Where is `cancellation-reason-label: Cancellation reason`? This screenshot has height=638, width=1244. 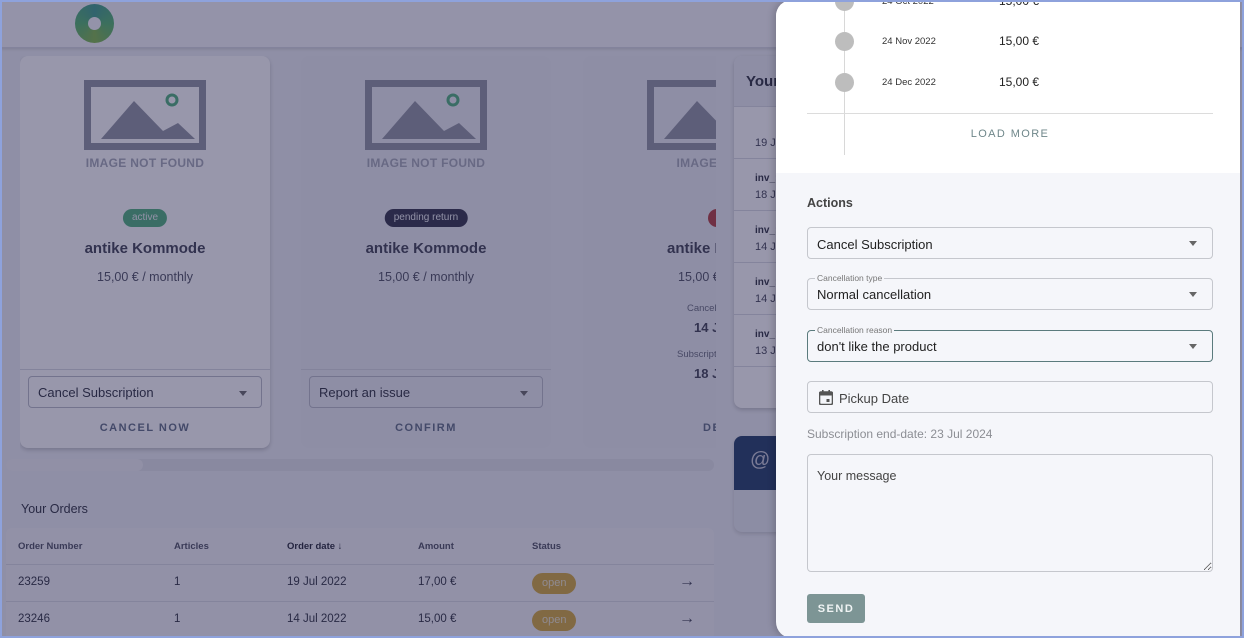
cancellation-reason-label: Cancellation reason is located at coordinates (855, 330).